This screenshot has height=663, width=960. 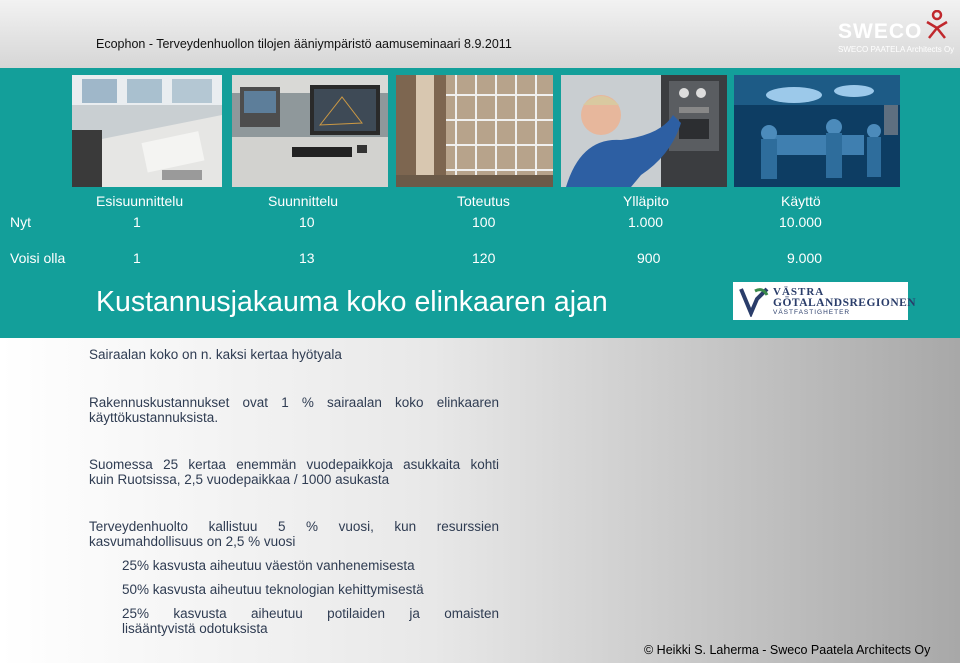 I want to click on sweco-person-icon, so click(x=937, y=24).